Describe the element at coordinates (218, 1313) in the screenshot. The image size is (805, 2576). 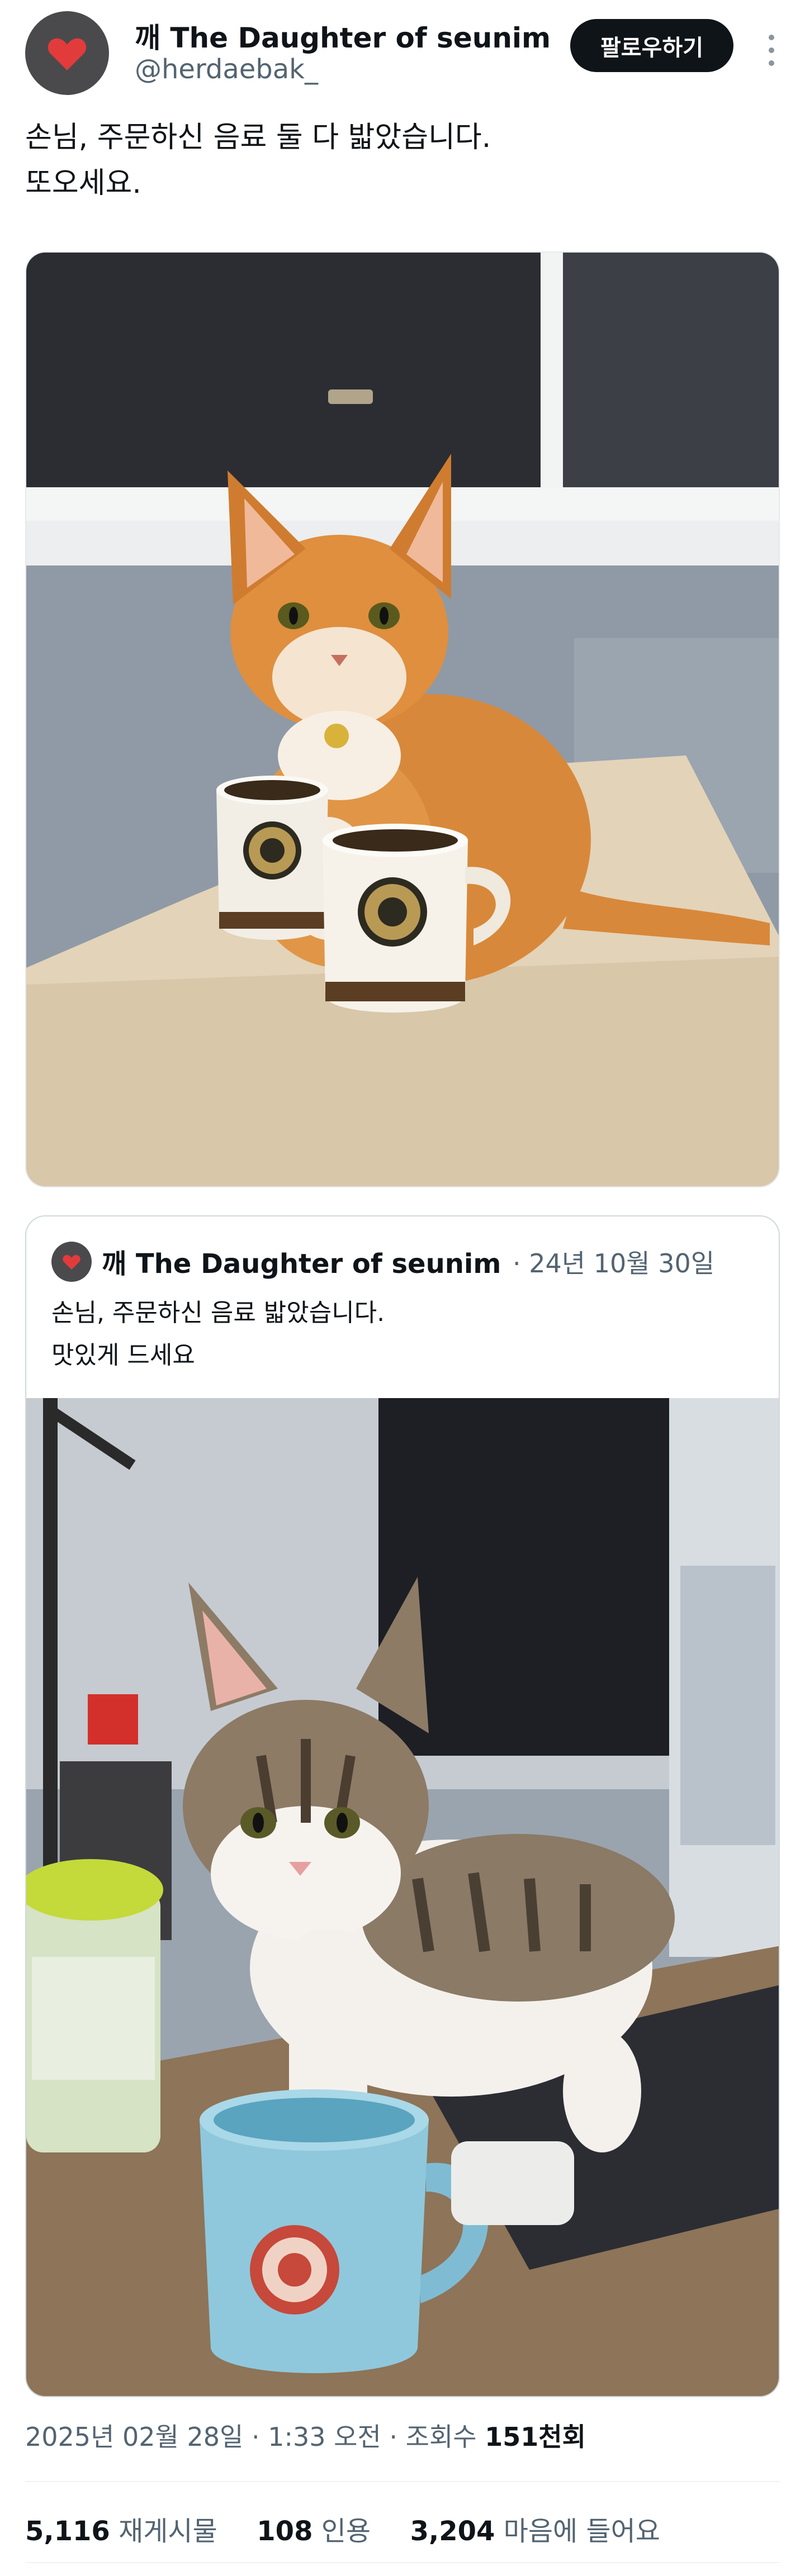
I see `quoted-text-line: 손님, 주문하신 음료 밟았습니다.` at that location.